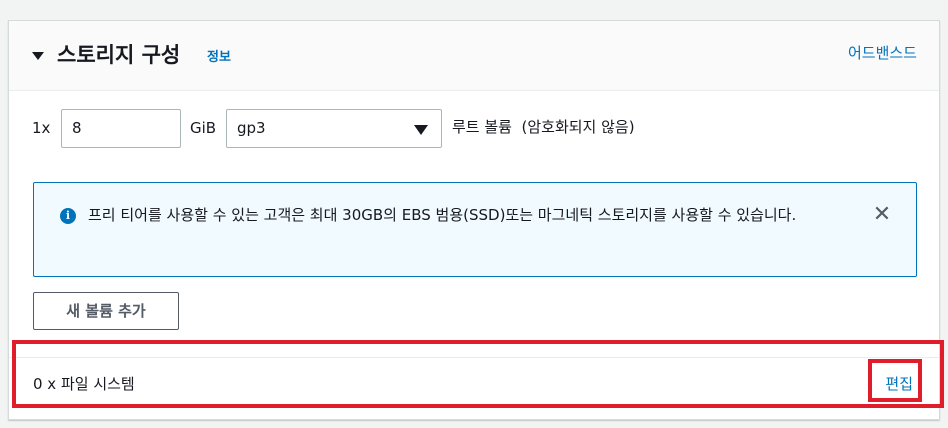 This screenshot has width=948, height=428. What do you see at coordinates (41, 128) in the screenshot?
I see `volume-count-label: 1x` at bounding box center [41, 128].